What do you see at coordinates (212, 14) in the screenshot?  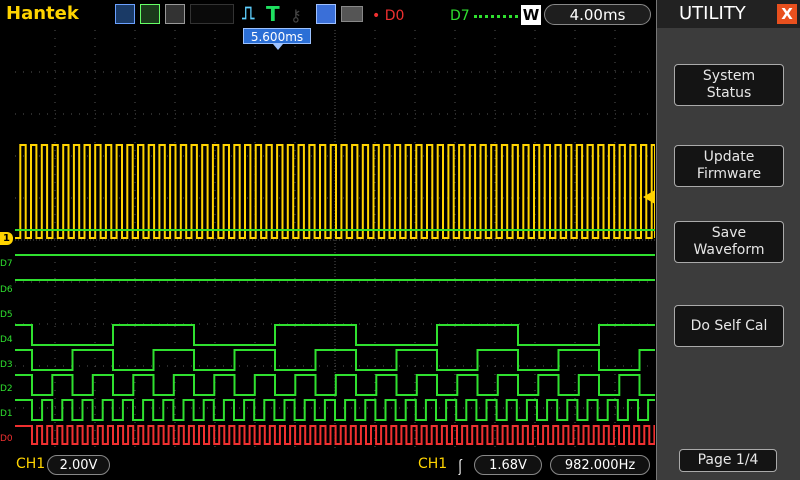 I see `status-slot` at bounding box center [212, 14].